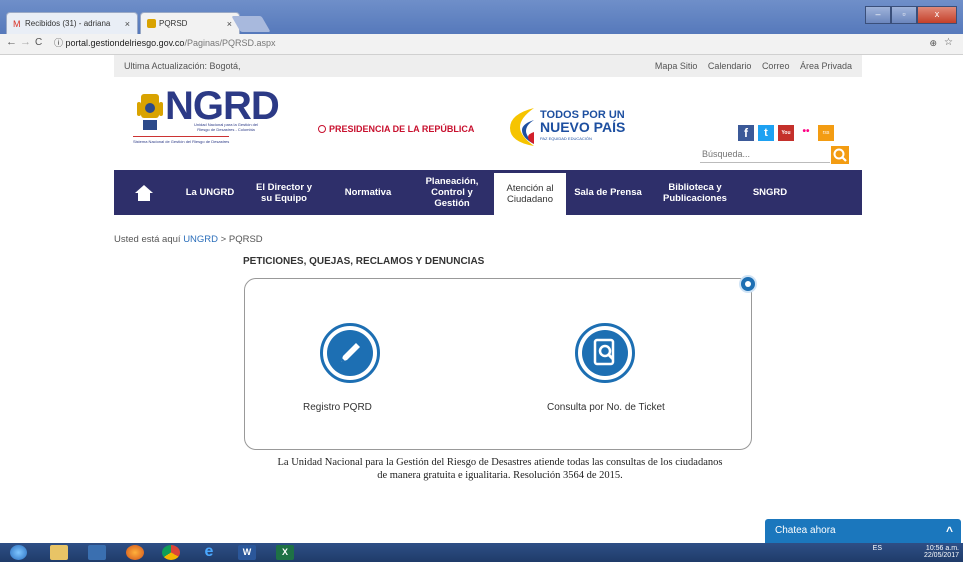 The height and width of the screenshot is (562, 963). I want to click on chrome-icon, so click(171, 552).